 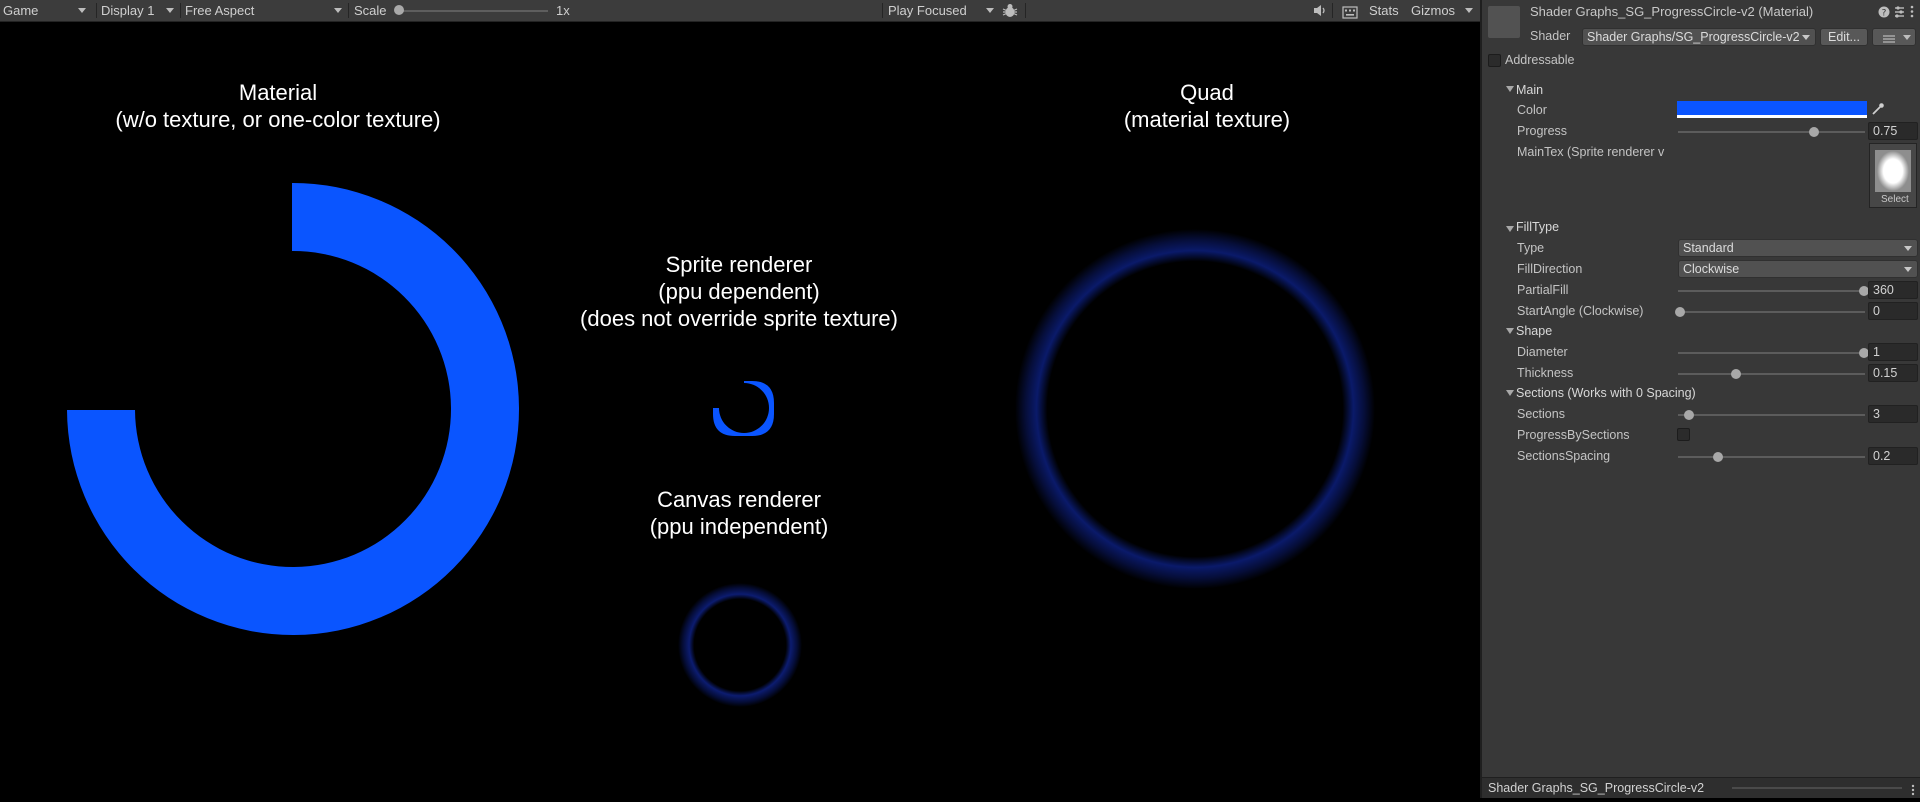 I want to click on maintex-texture-slot: Select, so click(x=1893, y=175).